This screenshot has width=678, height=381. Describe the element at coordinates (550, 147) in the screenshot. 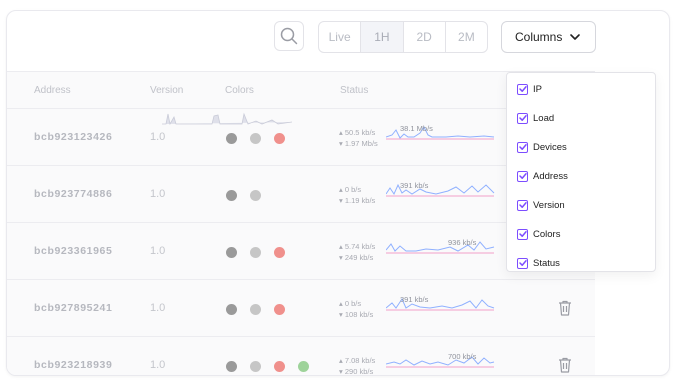

I see `column-option-label: Devices` at that location.